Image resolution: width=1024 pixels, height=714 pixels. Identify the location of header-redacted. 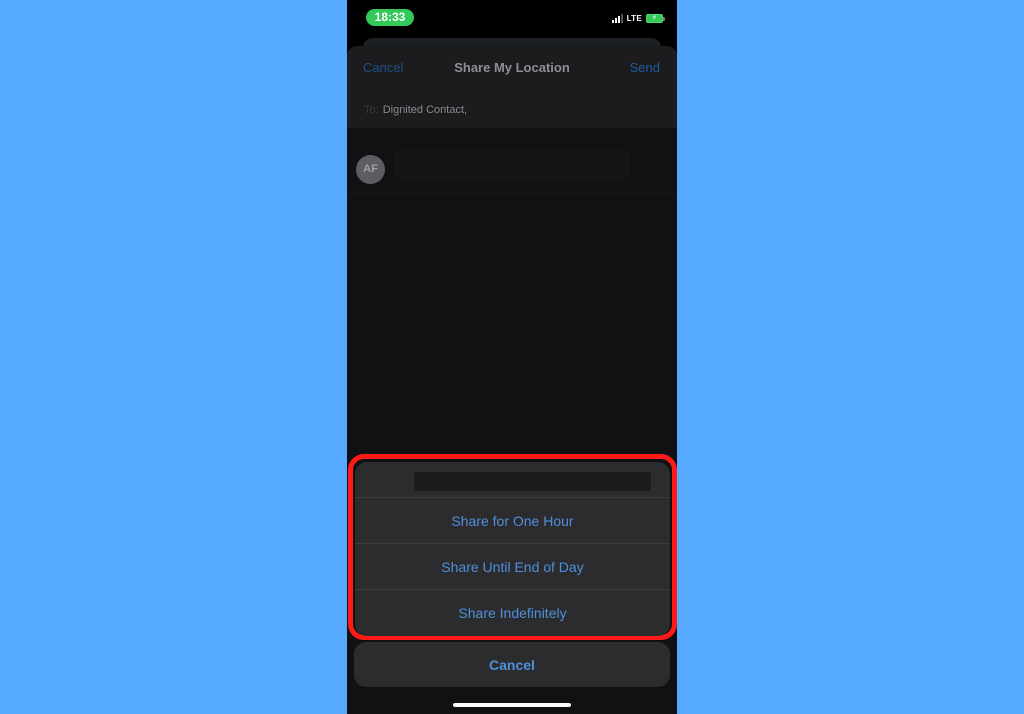
(532, 481).